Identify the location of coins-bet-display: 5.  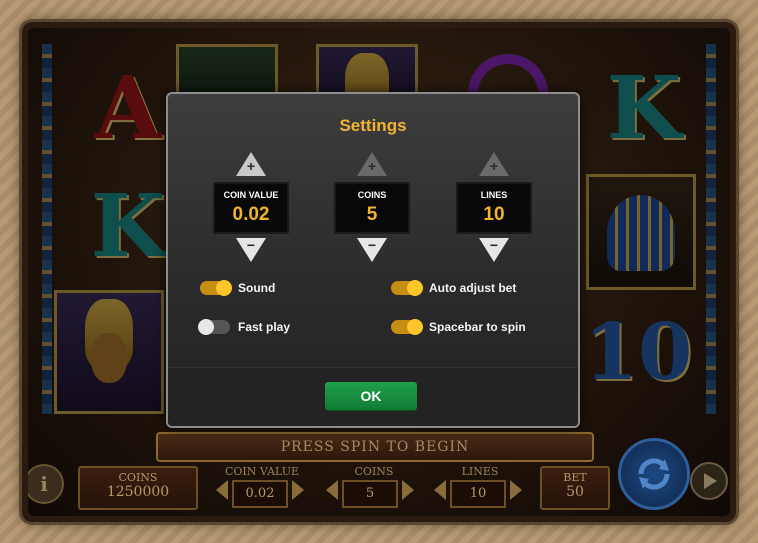
(370, 494).